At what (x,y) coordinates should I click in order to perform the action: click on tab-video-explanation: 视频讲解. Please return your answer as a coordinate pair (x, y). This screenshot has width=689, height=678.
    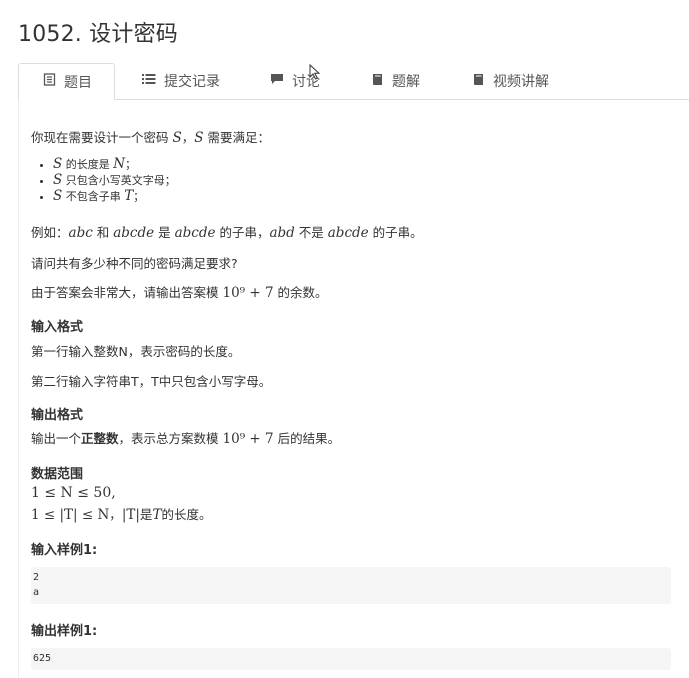
    Looking at the image, I should click on (511, 81).